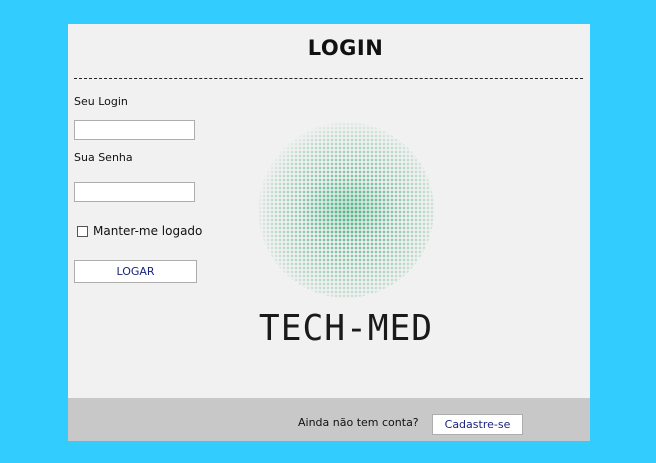  I want to click on signup-button: Cadastre-se, so click(477, 424).